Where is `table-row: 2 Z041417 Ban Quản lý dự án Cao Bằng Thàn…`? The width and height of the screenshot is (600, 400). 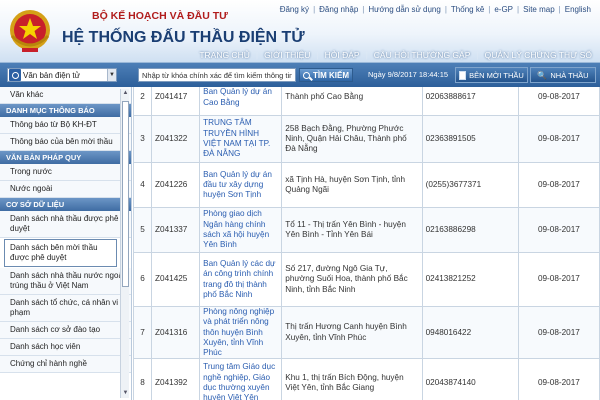 table-row: 2 Z041417 Ban Quản lý dự án Cao Bằng Thàn… is located at coordinates (366, 101).